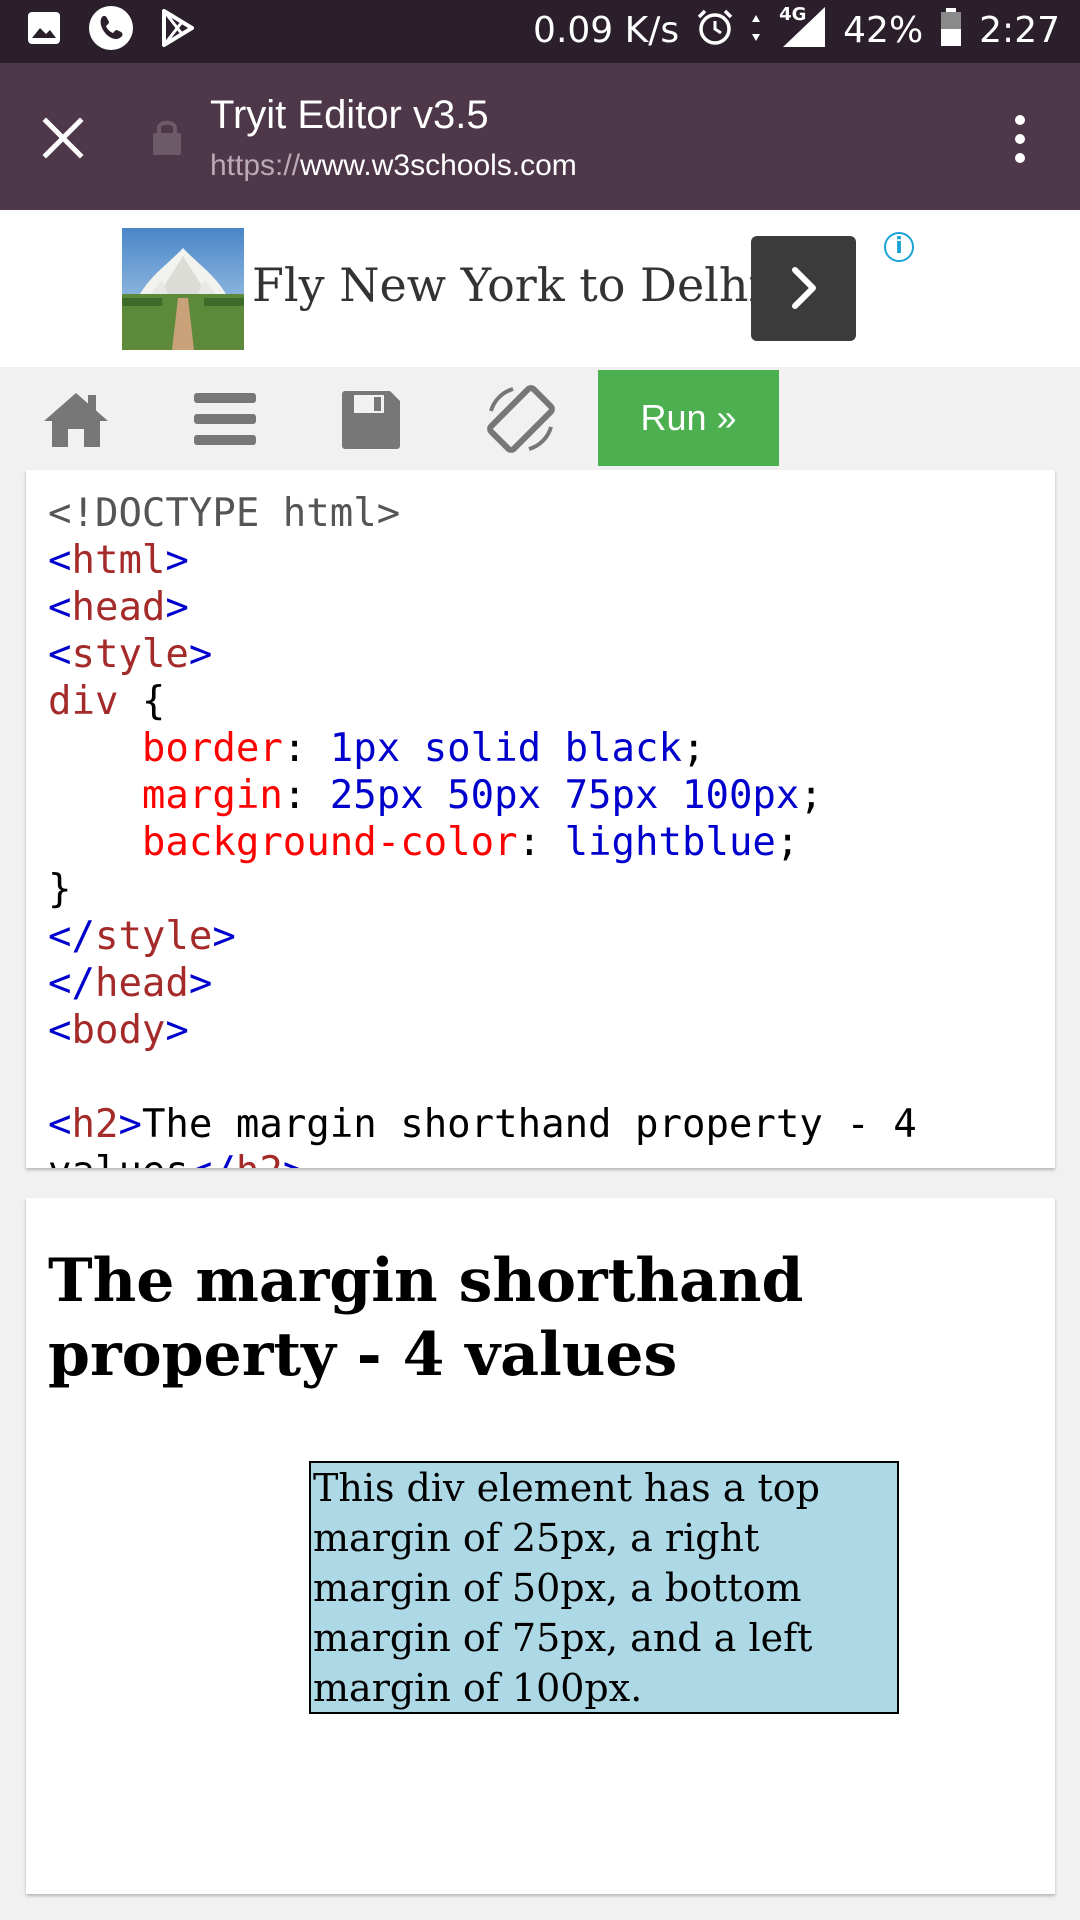 The image size is (1080, 1920). Describe the element at coordinates (688, 418) in the screenshot. I see `run-button: Run »` at that location.